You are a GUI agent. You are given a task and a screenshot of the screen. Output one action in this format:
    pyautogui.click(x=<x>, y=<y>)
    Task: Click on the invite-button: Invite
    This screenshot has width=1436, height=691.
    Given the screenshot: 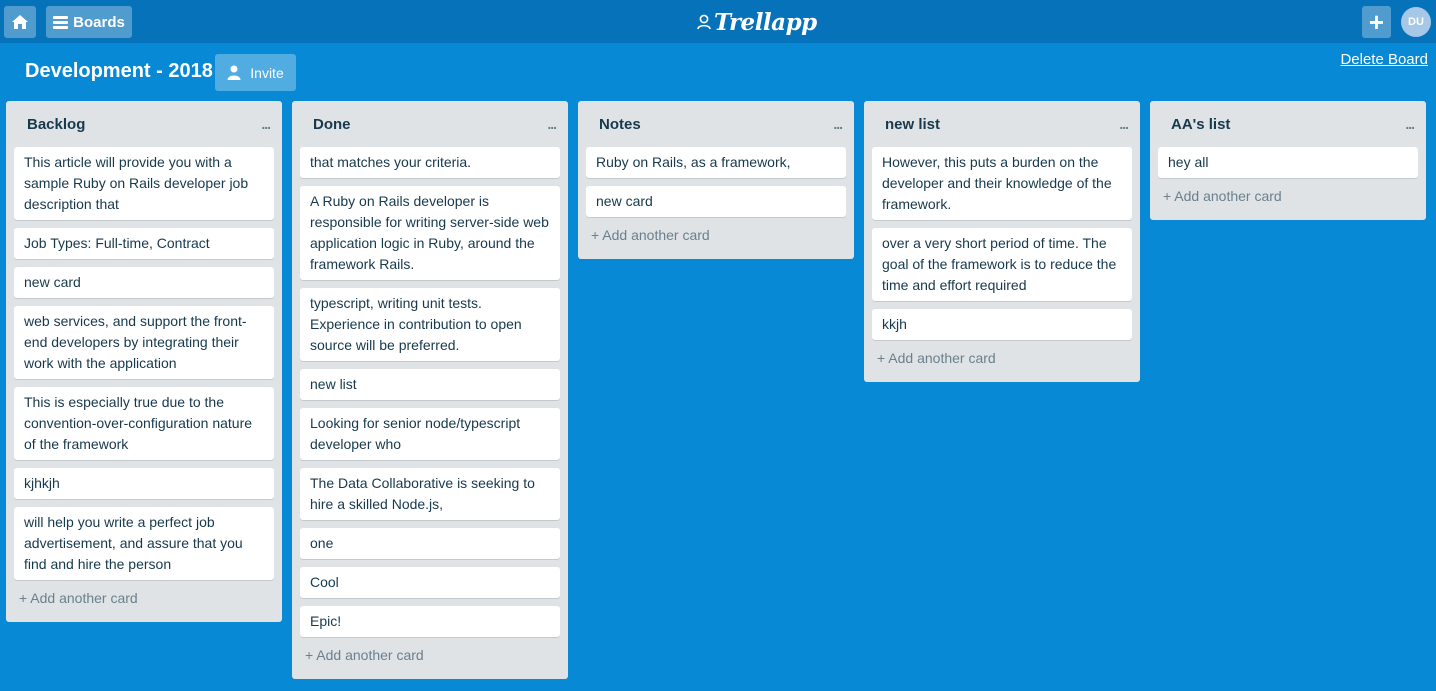 What is the action you would take?
    pyautogui.click(x=255, y=72)
    